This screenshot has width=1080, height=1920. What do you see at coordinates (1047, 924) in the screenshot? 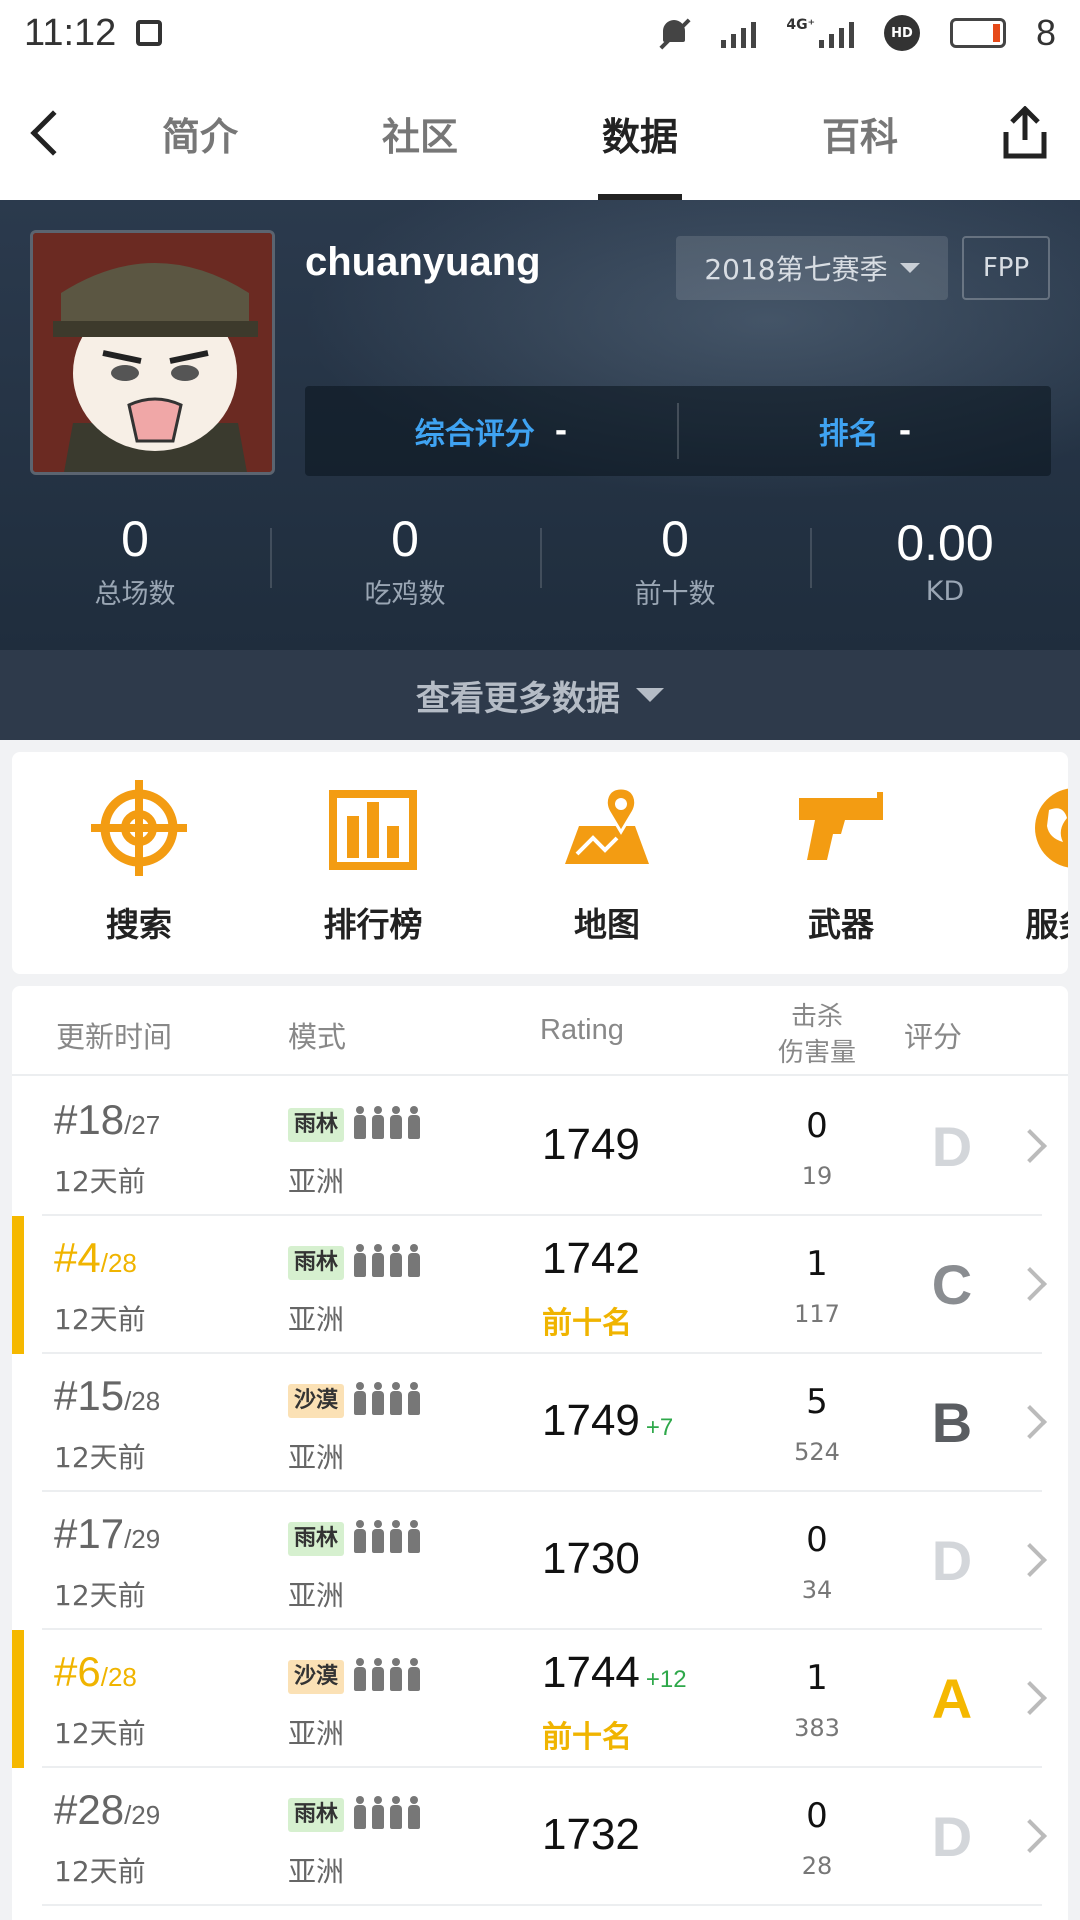
I see `quick-item-label: 服务器` at bounding box center [1047, 924].